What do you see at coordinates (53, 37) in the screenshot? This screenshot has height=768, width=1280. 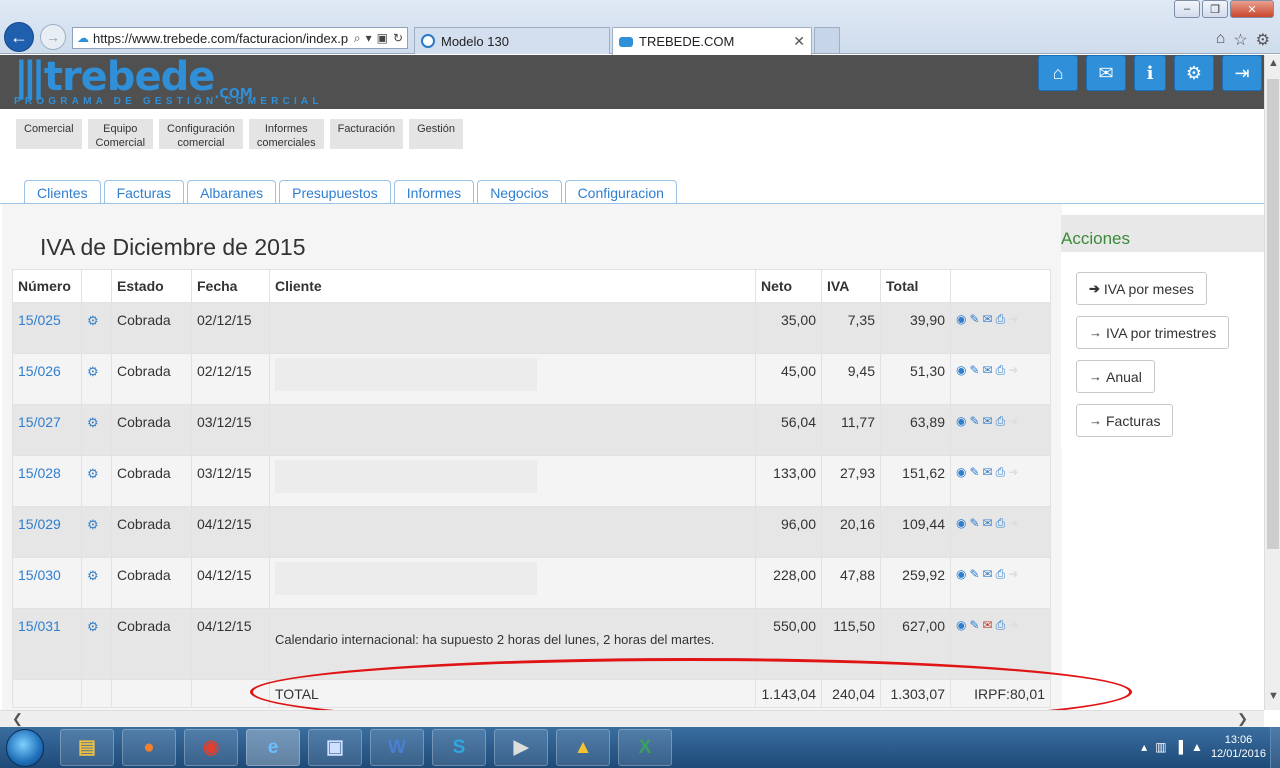 I see `forward-button: →` at bounding box center [53, 37].